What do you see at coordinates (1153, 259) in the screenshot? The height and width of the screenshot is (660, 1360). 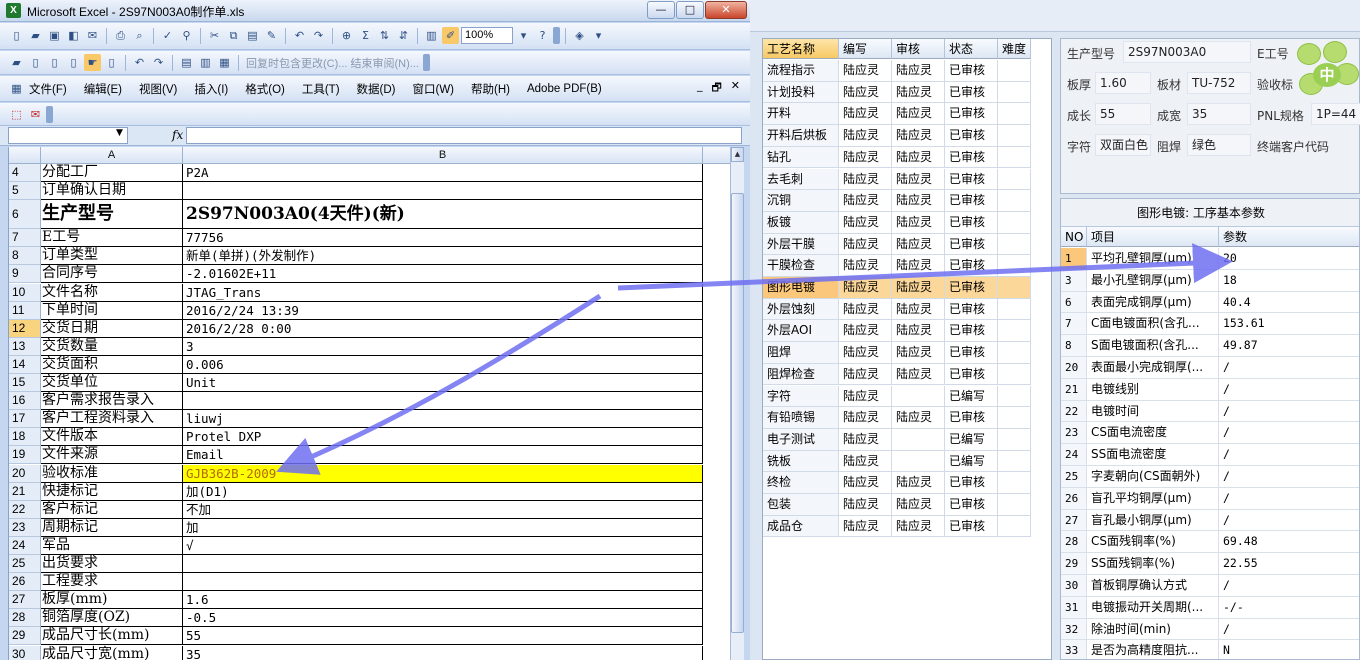 I see `param-item-cell: 平均孔壁铜厚(μm)` at bounding box center [1153, 259].